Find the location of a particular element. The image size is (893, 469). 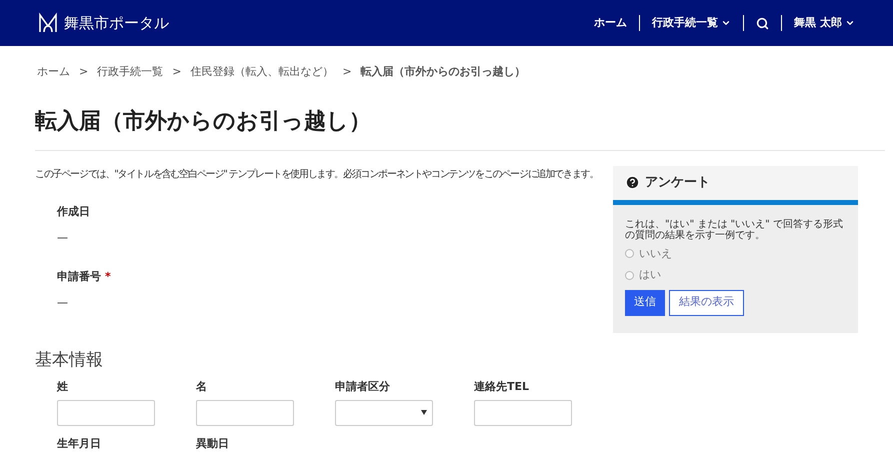

survey-title: アンケート is located at coordinates (677, 183).